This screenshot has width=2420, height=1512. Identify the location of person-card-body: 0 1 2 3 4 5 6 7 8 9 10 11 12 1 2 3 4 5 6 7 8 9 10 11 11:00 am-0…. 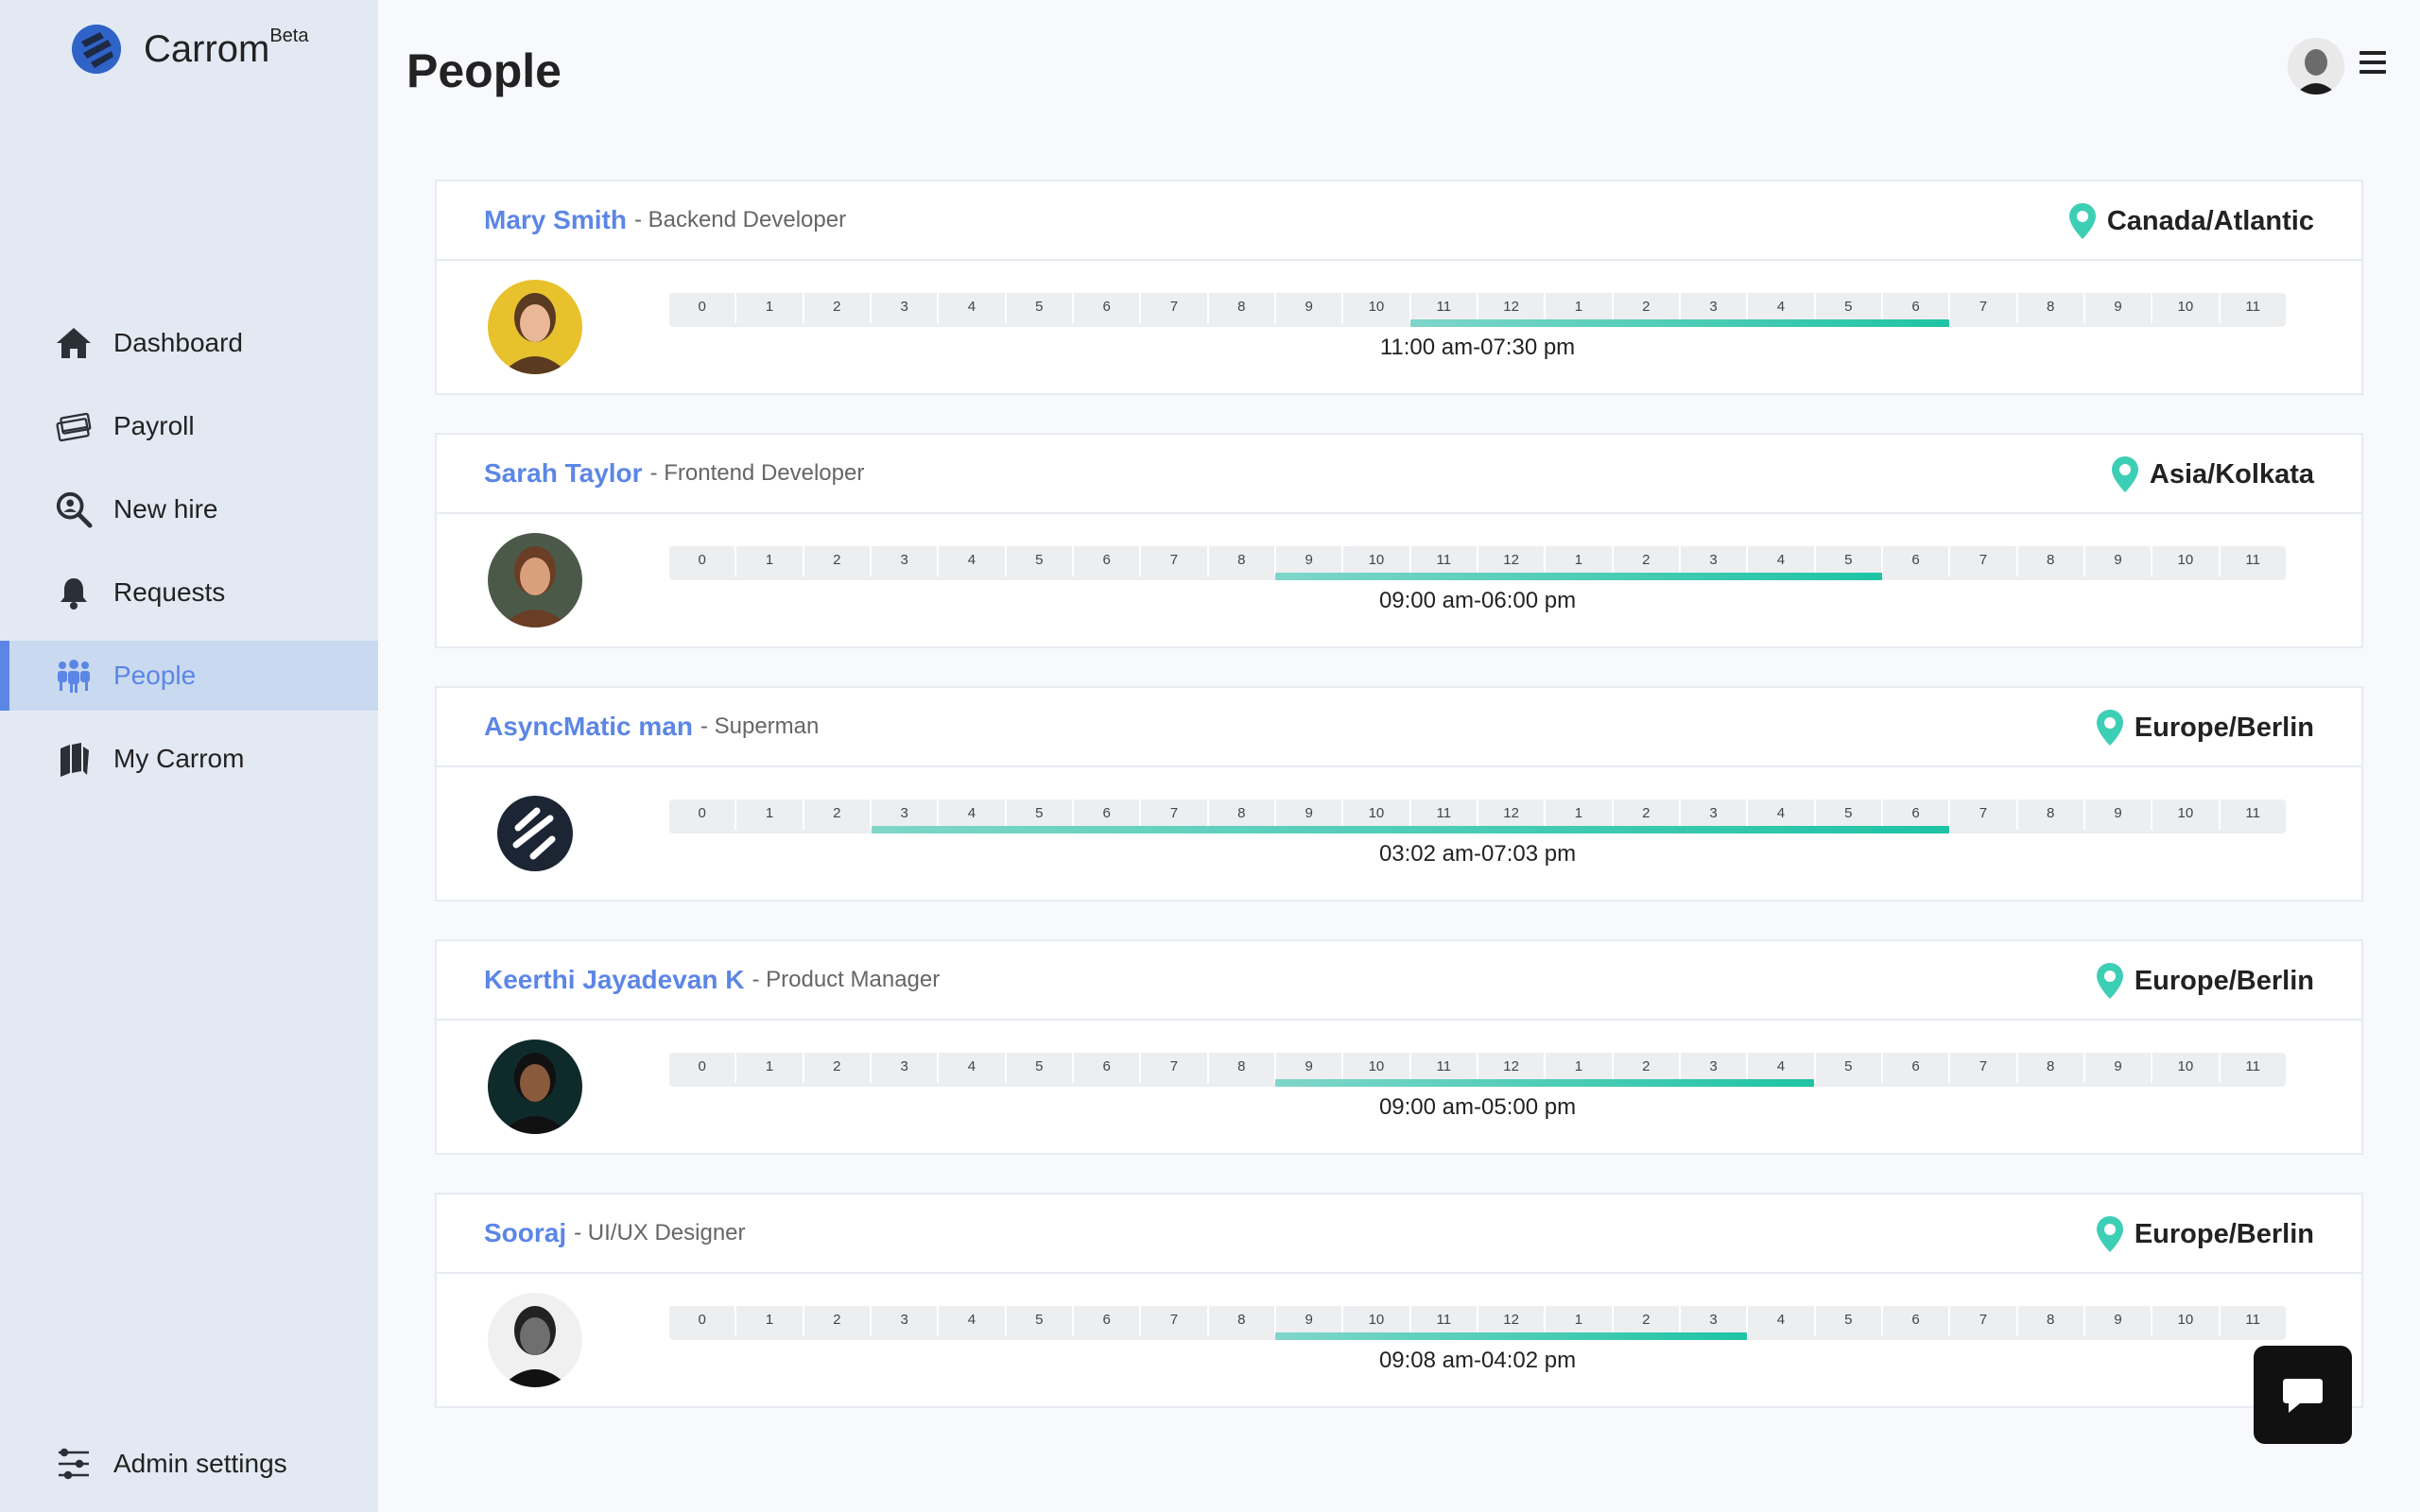
(1399, 328).